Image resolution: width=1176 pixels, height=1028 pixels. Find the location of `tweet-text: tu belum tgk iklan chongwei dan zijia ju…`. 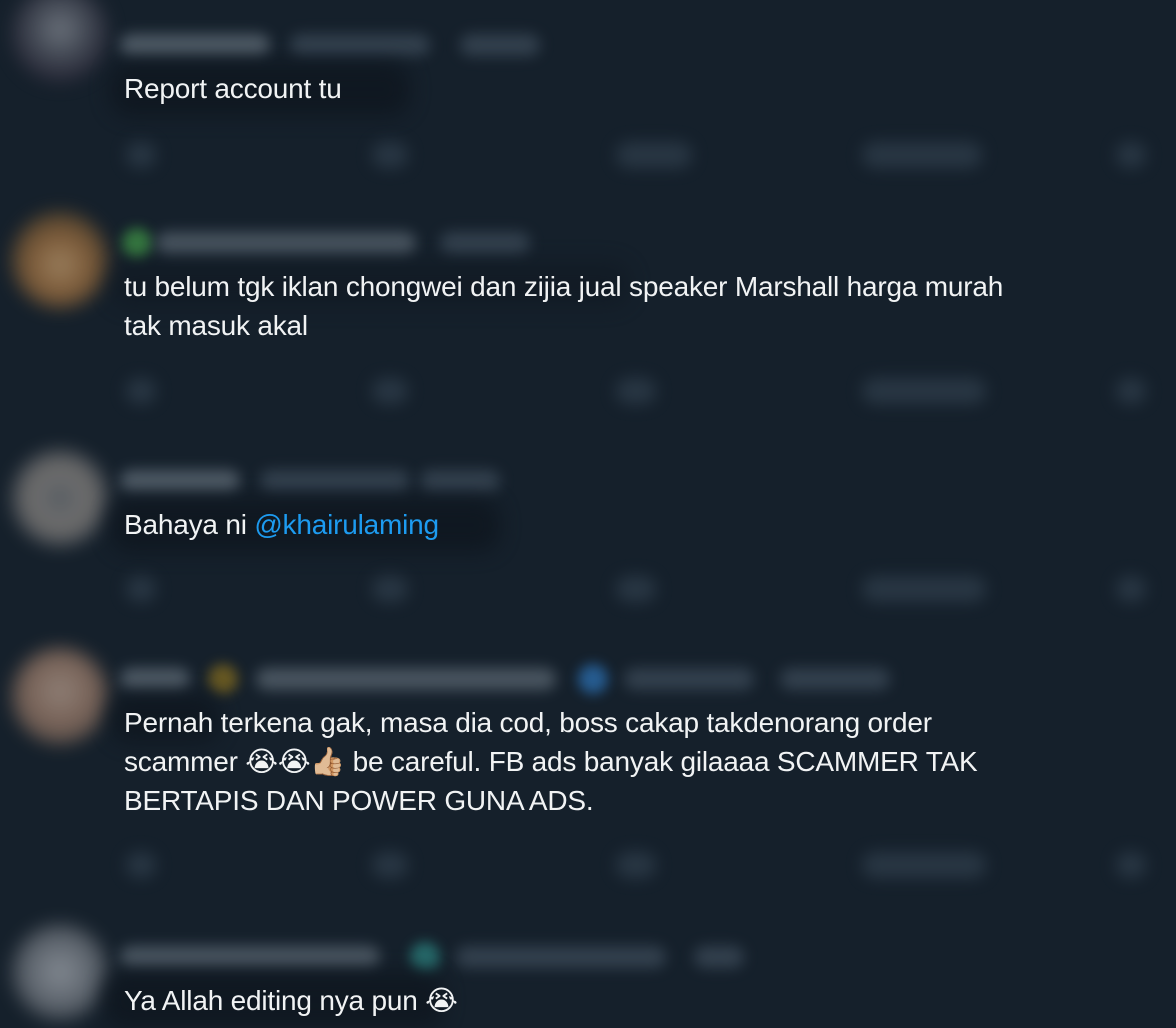

tweet-text: tu belum tgk iklan chongwei dan zijia ju… is located at coordinates (629, 306).